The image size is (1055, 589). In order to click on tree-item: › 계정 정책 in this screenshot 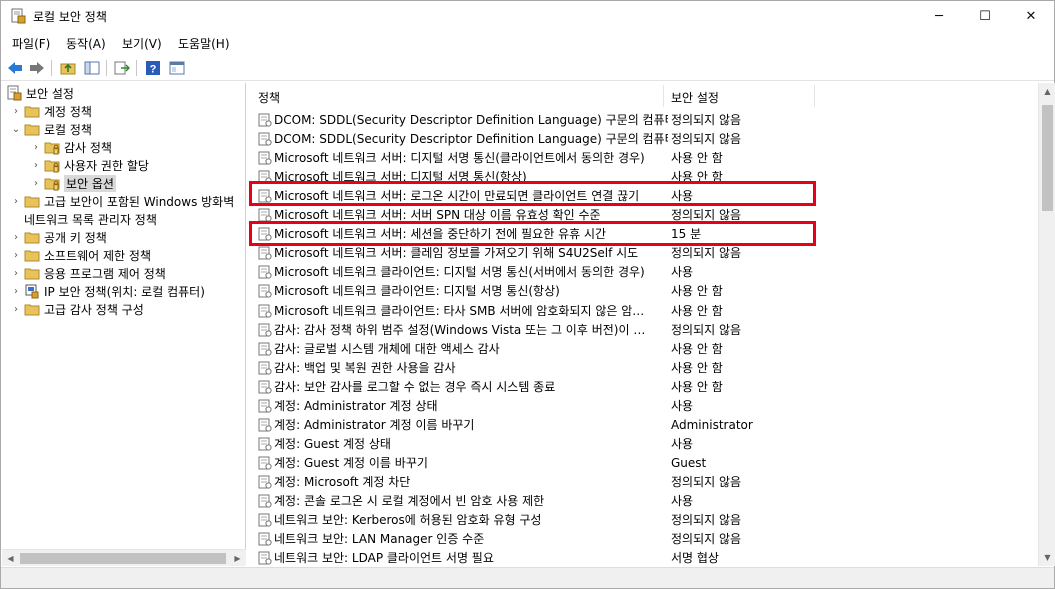, I will do `click(51, 111)`.